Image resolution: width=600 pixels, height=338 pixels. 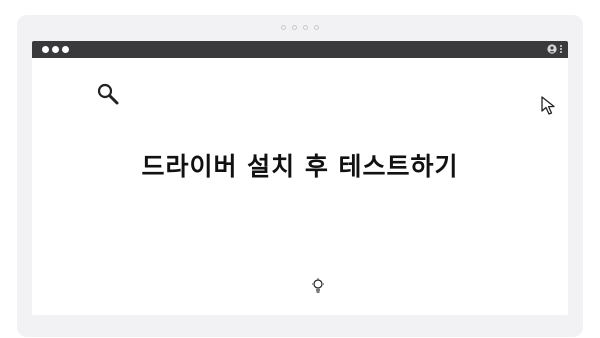 What do you see at coordinates (108, 94) in the screenshot?
I see `search-icon` at bounding box center [108, 94].